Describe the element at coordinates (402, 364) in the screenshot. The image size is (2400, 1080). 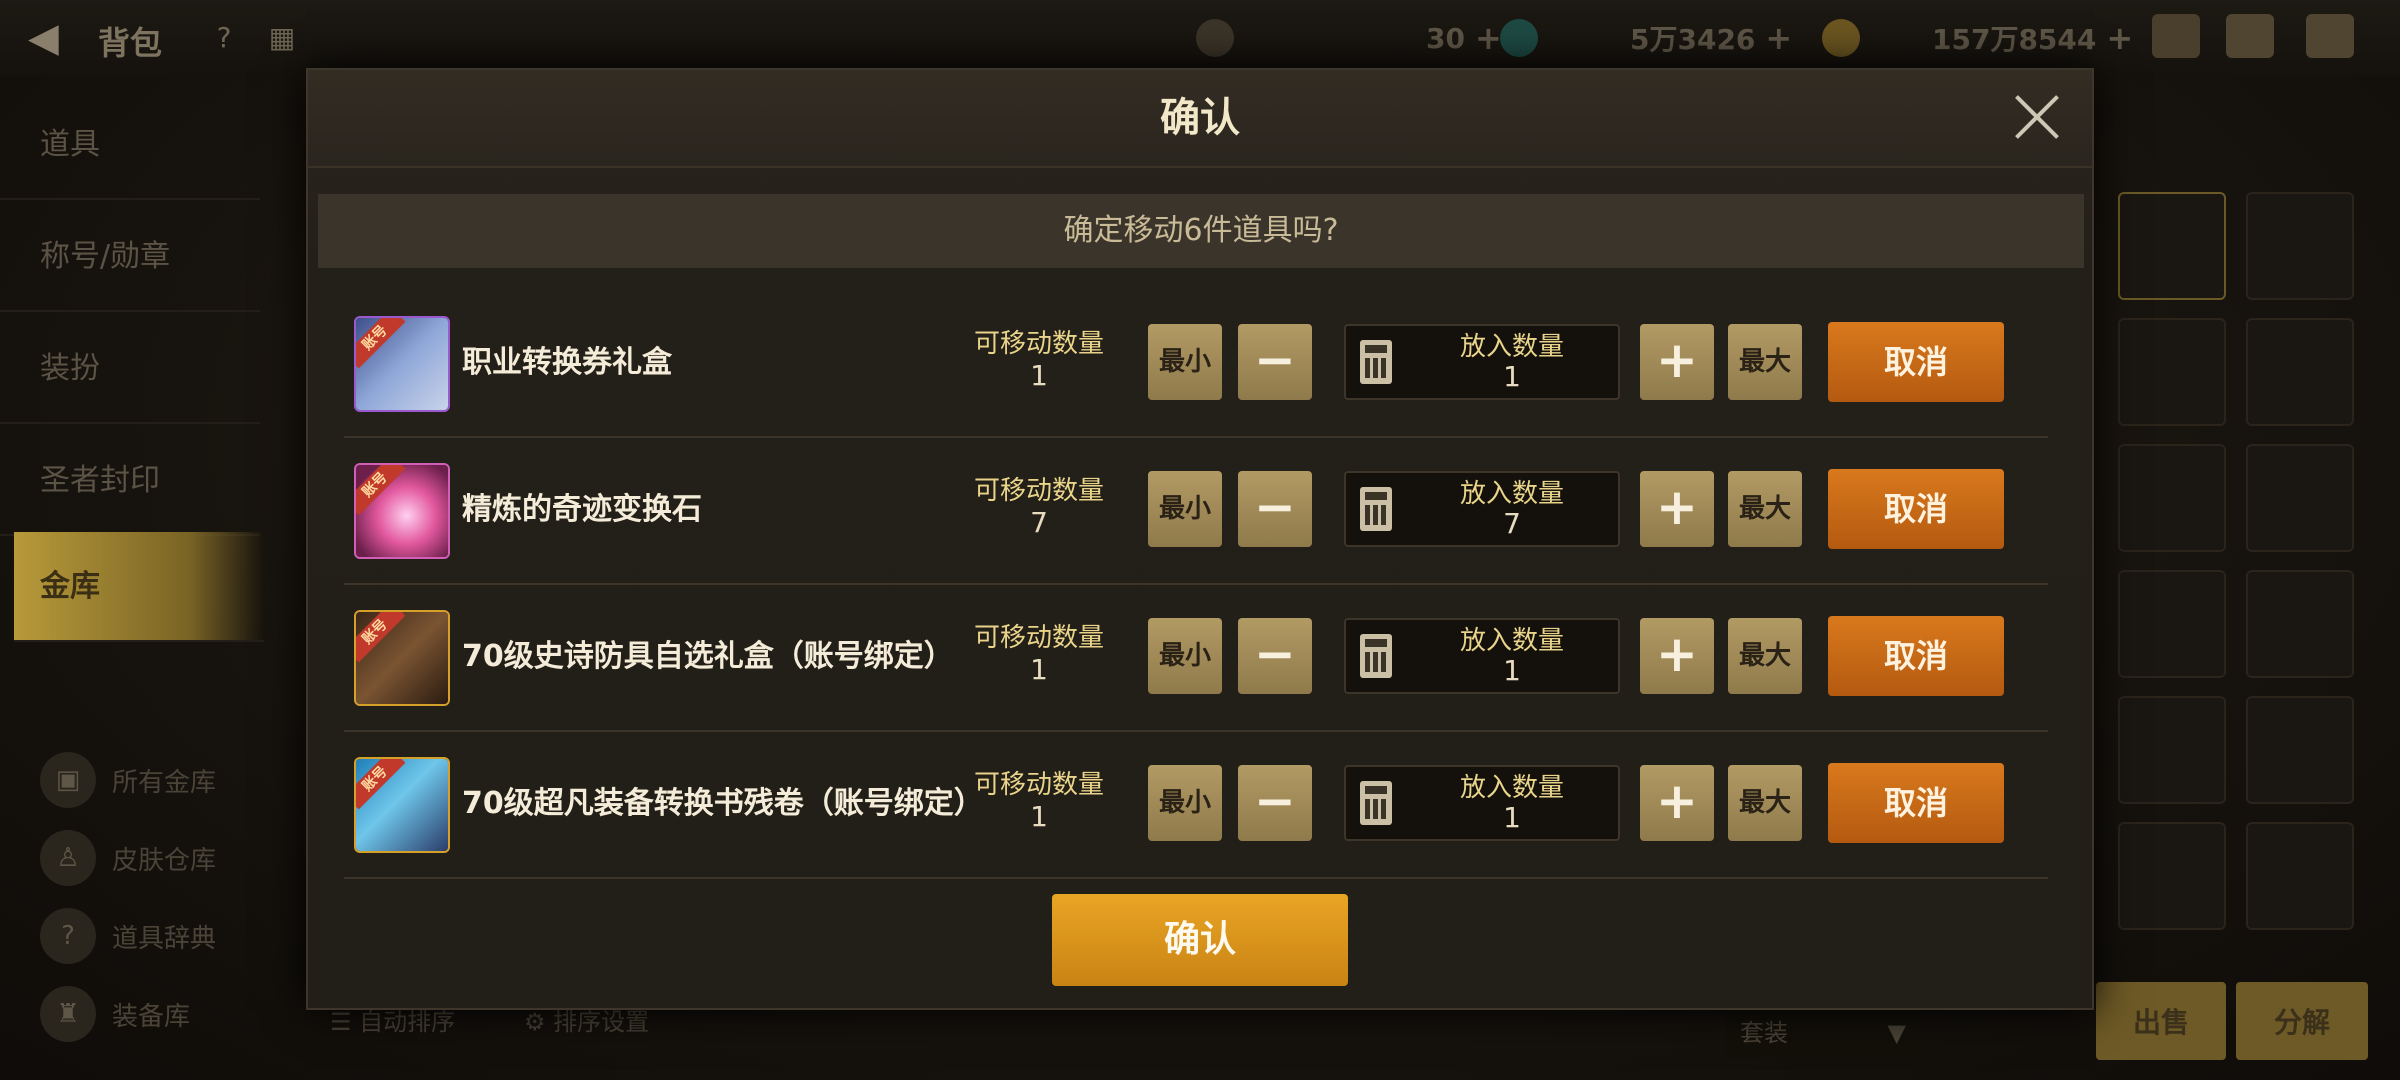
I see `gift-box-icon: 账号` at that location.